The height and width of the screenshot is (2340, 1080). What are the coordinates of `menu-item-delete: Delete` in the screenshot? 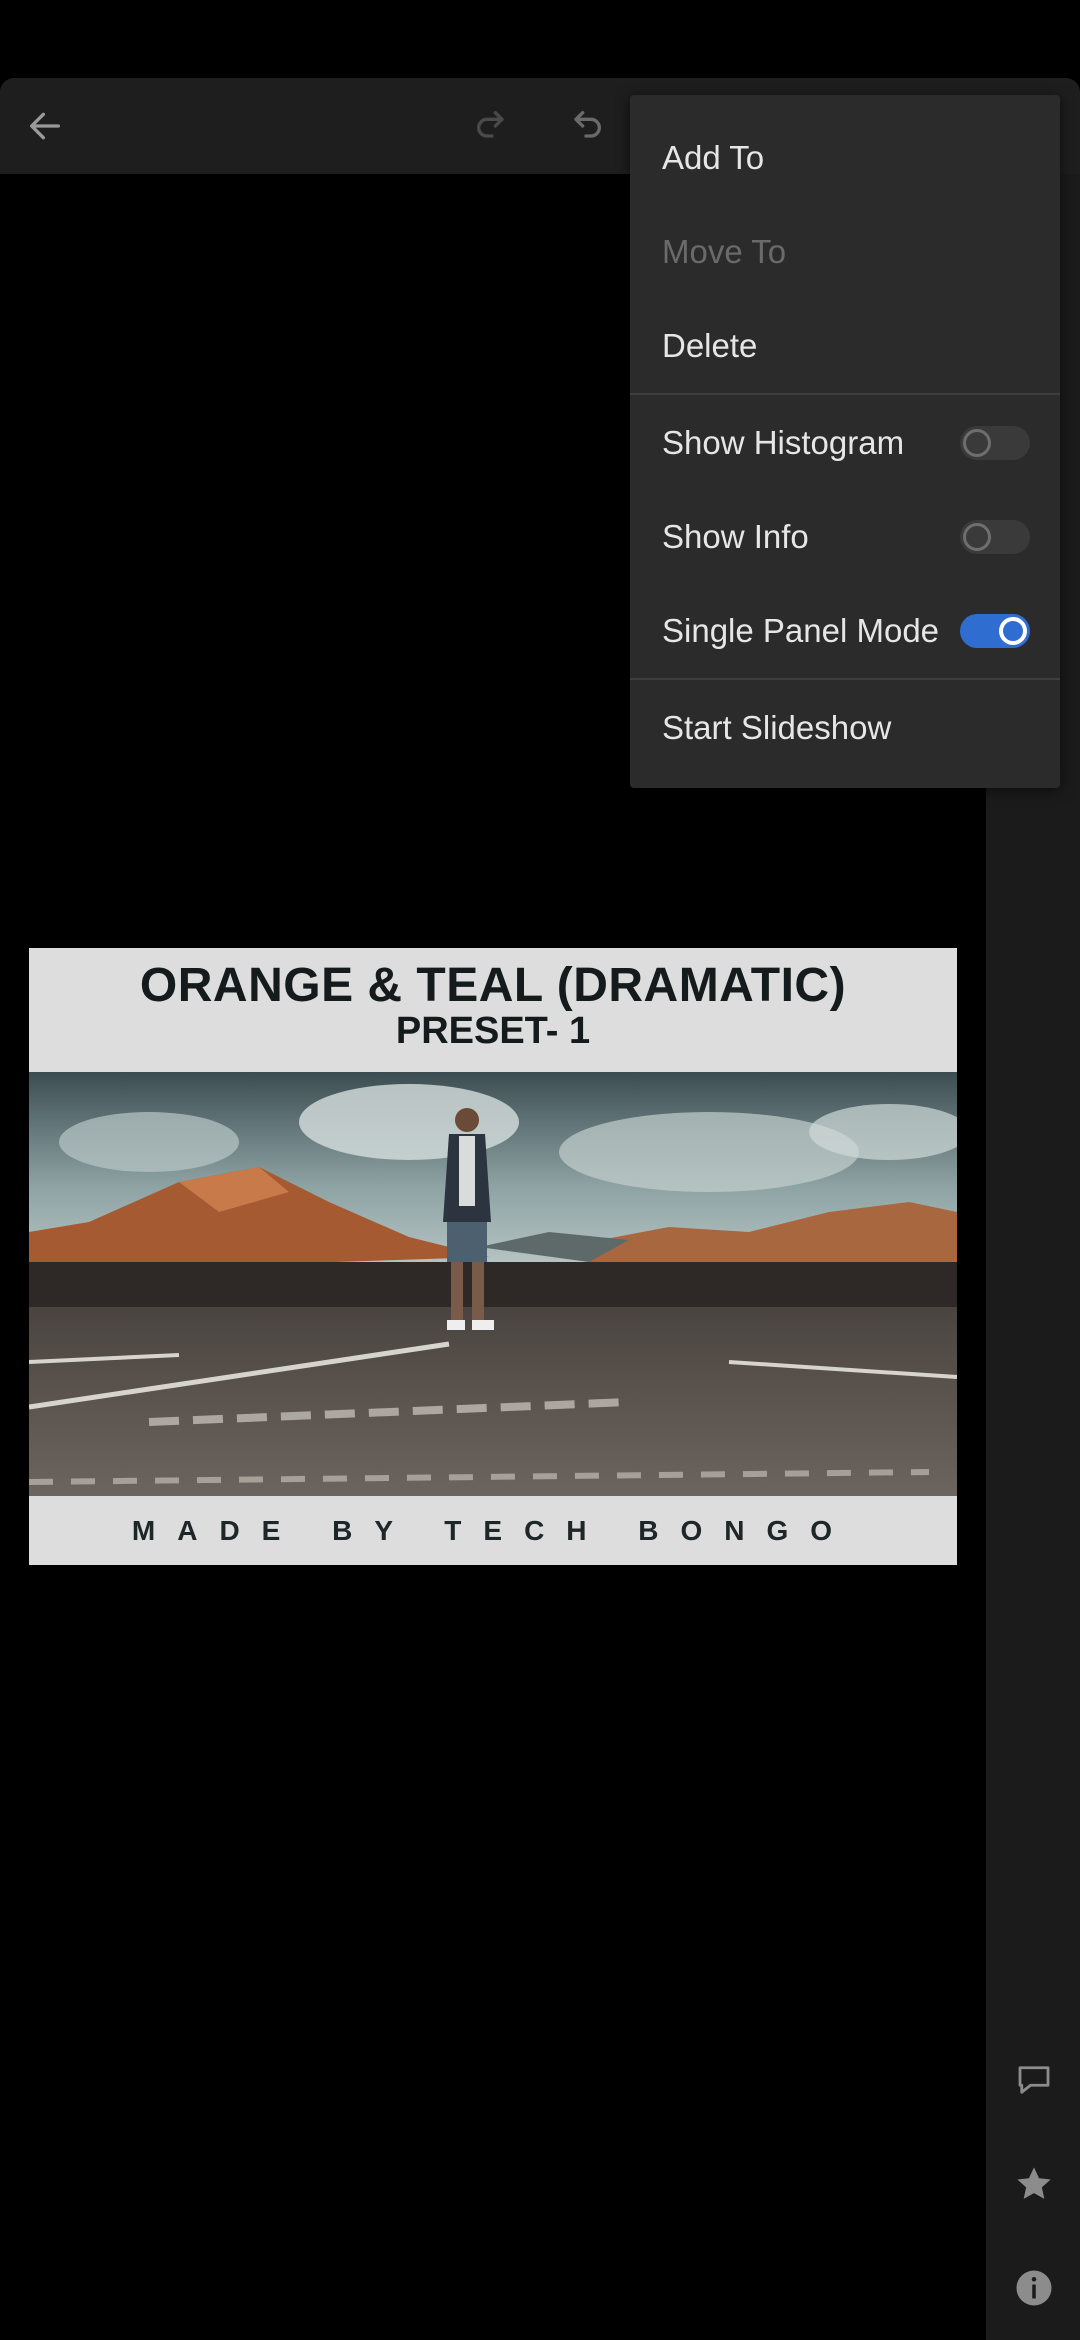 It's located at (845, 346).